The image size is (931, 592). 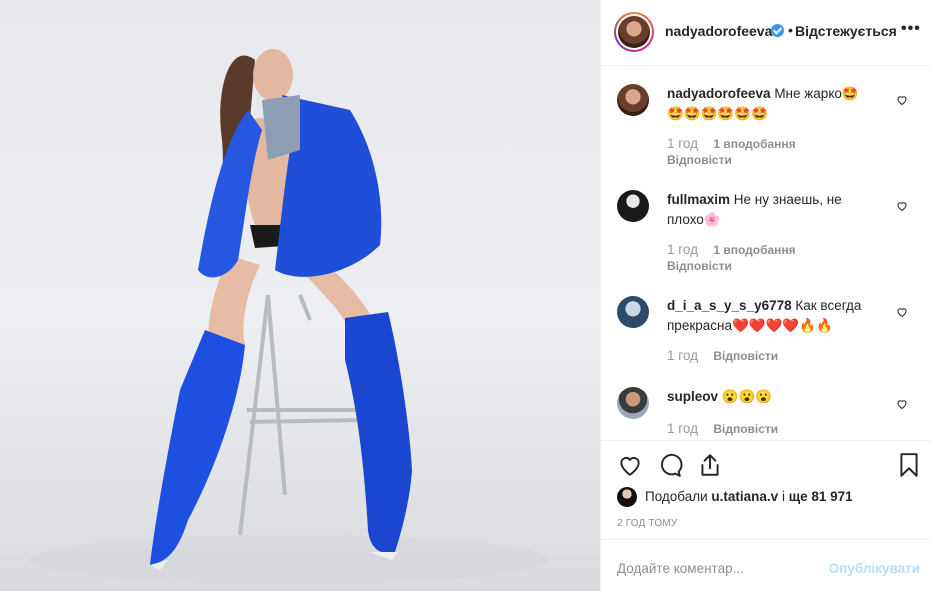 I want to click on bookmark-icon, so click(x=909, y=465).